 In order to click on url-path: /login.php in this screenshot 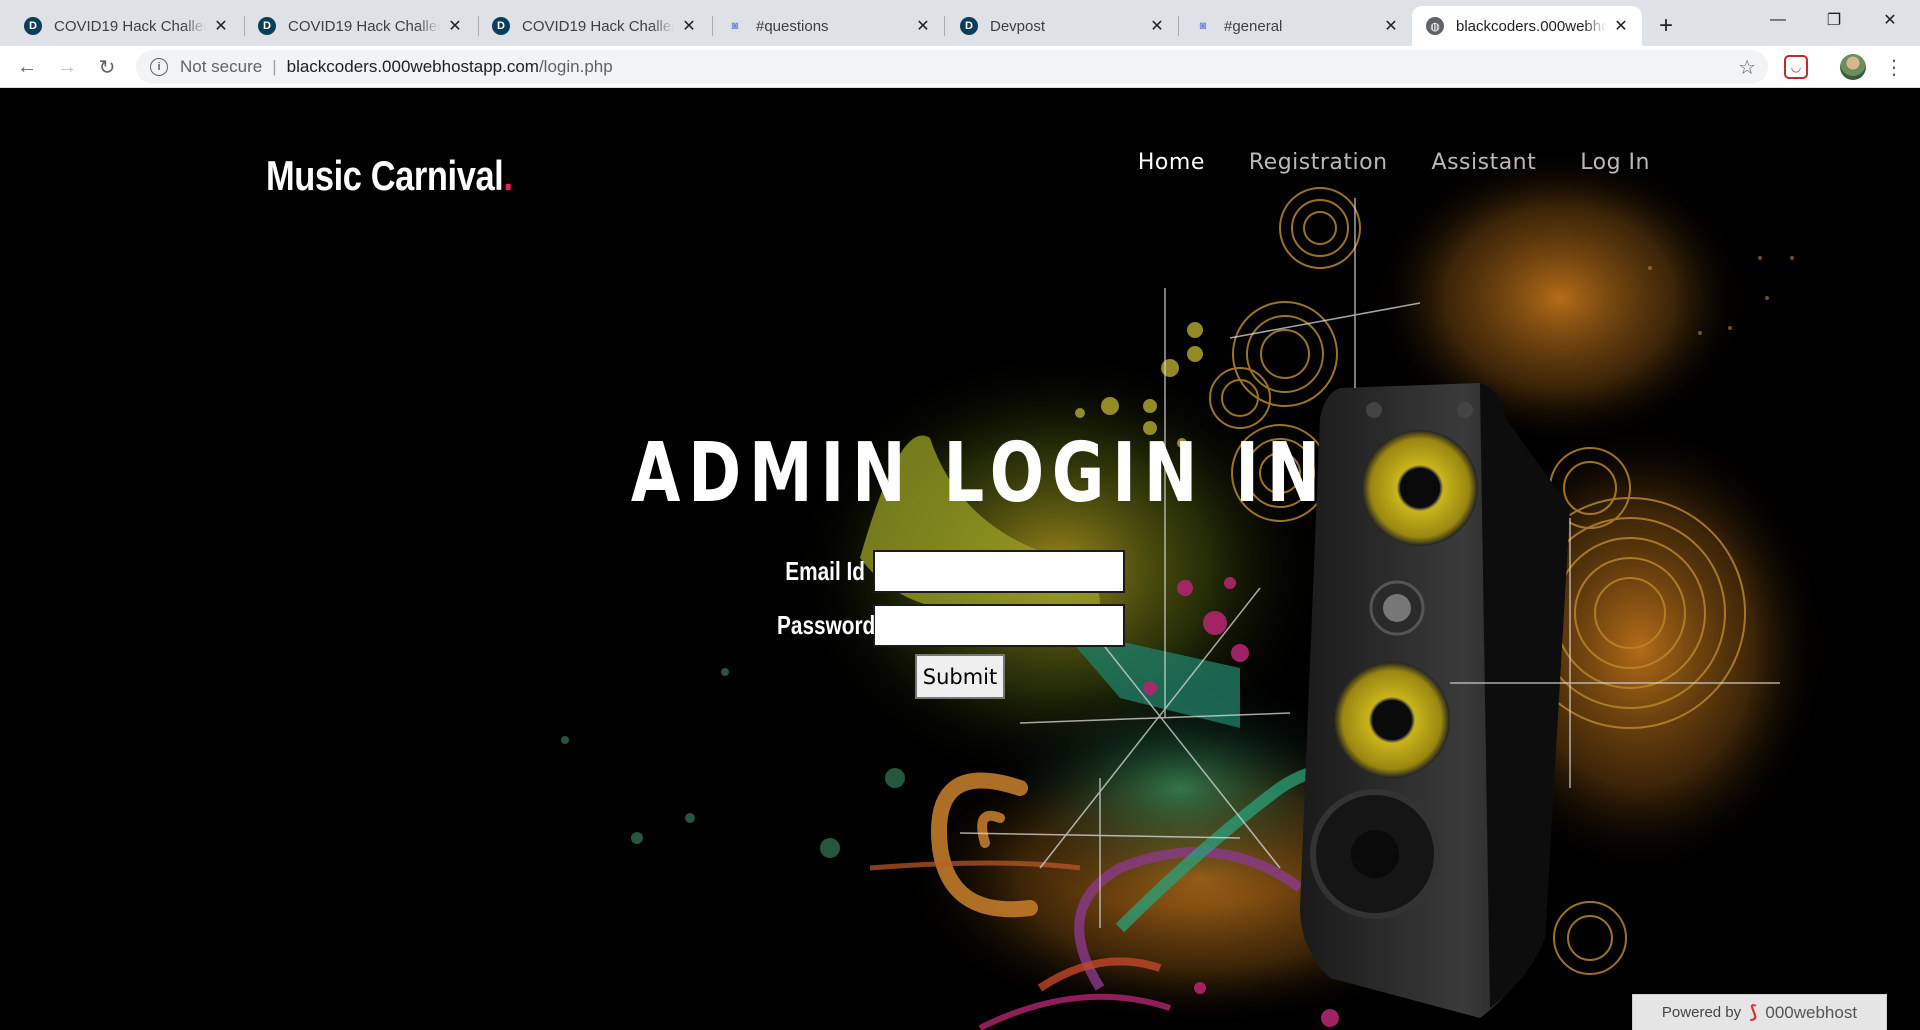, I will do `click(575, 66)`.